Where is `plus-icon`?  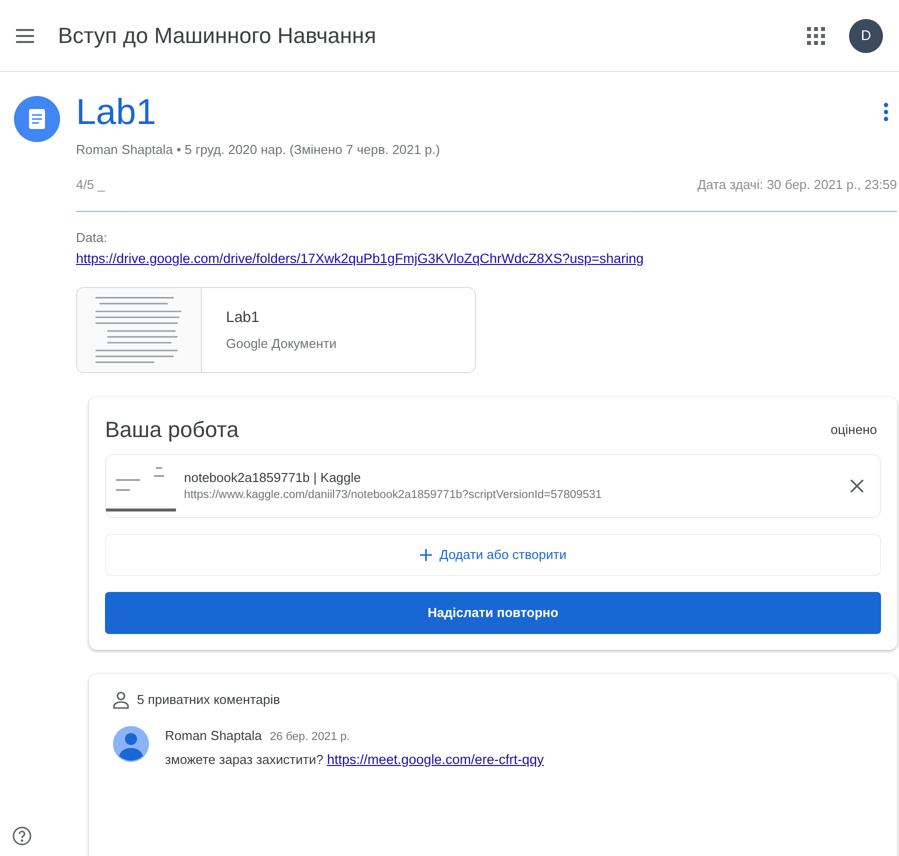
plus-icon is located at coordinates (426, 555).